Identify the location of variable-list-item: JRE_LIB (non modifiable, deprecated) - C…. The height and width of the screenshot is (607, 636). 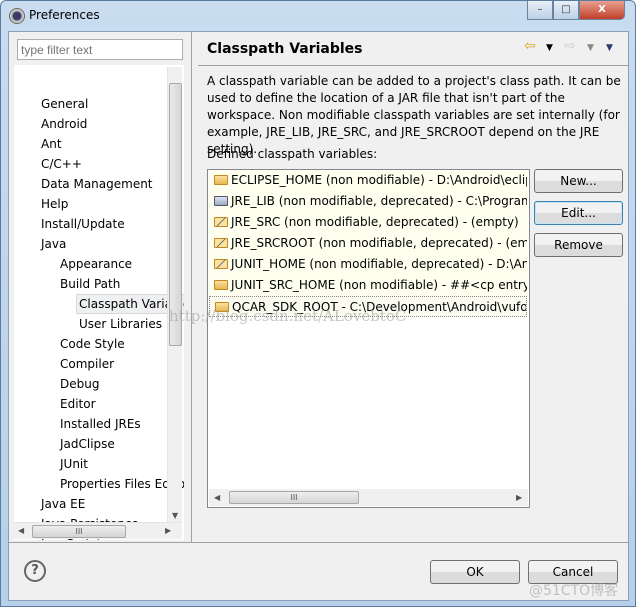
(368, 201).